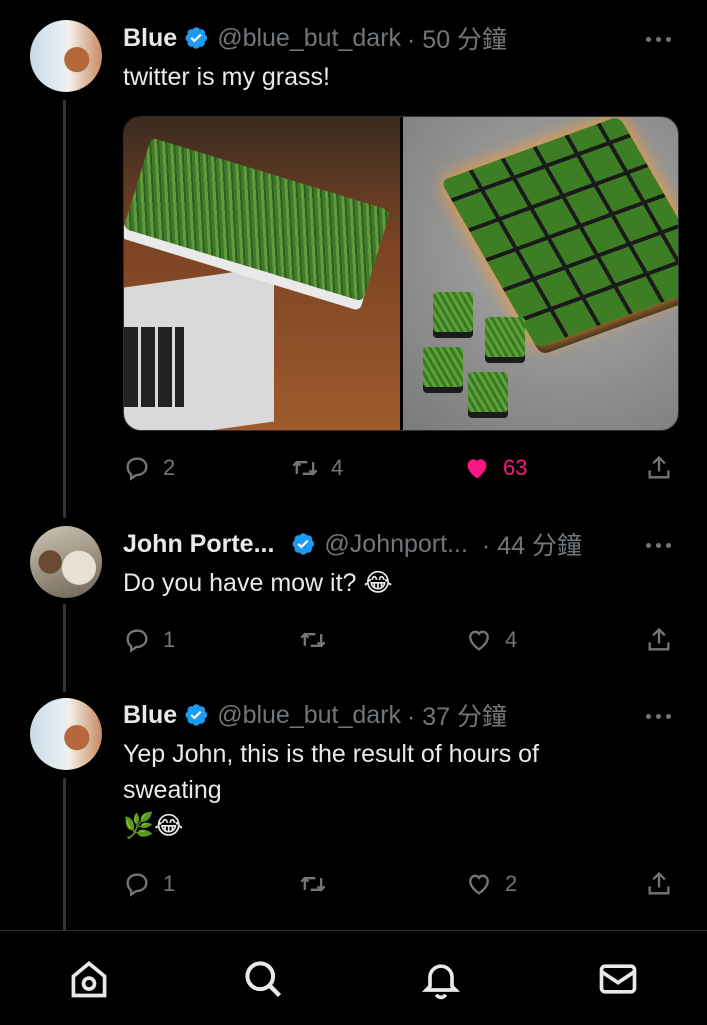 This screenshot has height=1025, width=707. Describe the element at coordinates (491, 640) in the screenshot. I see `like-button: 4` at that location.